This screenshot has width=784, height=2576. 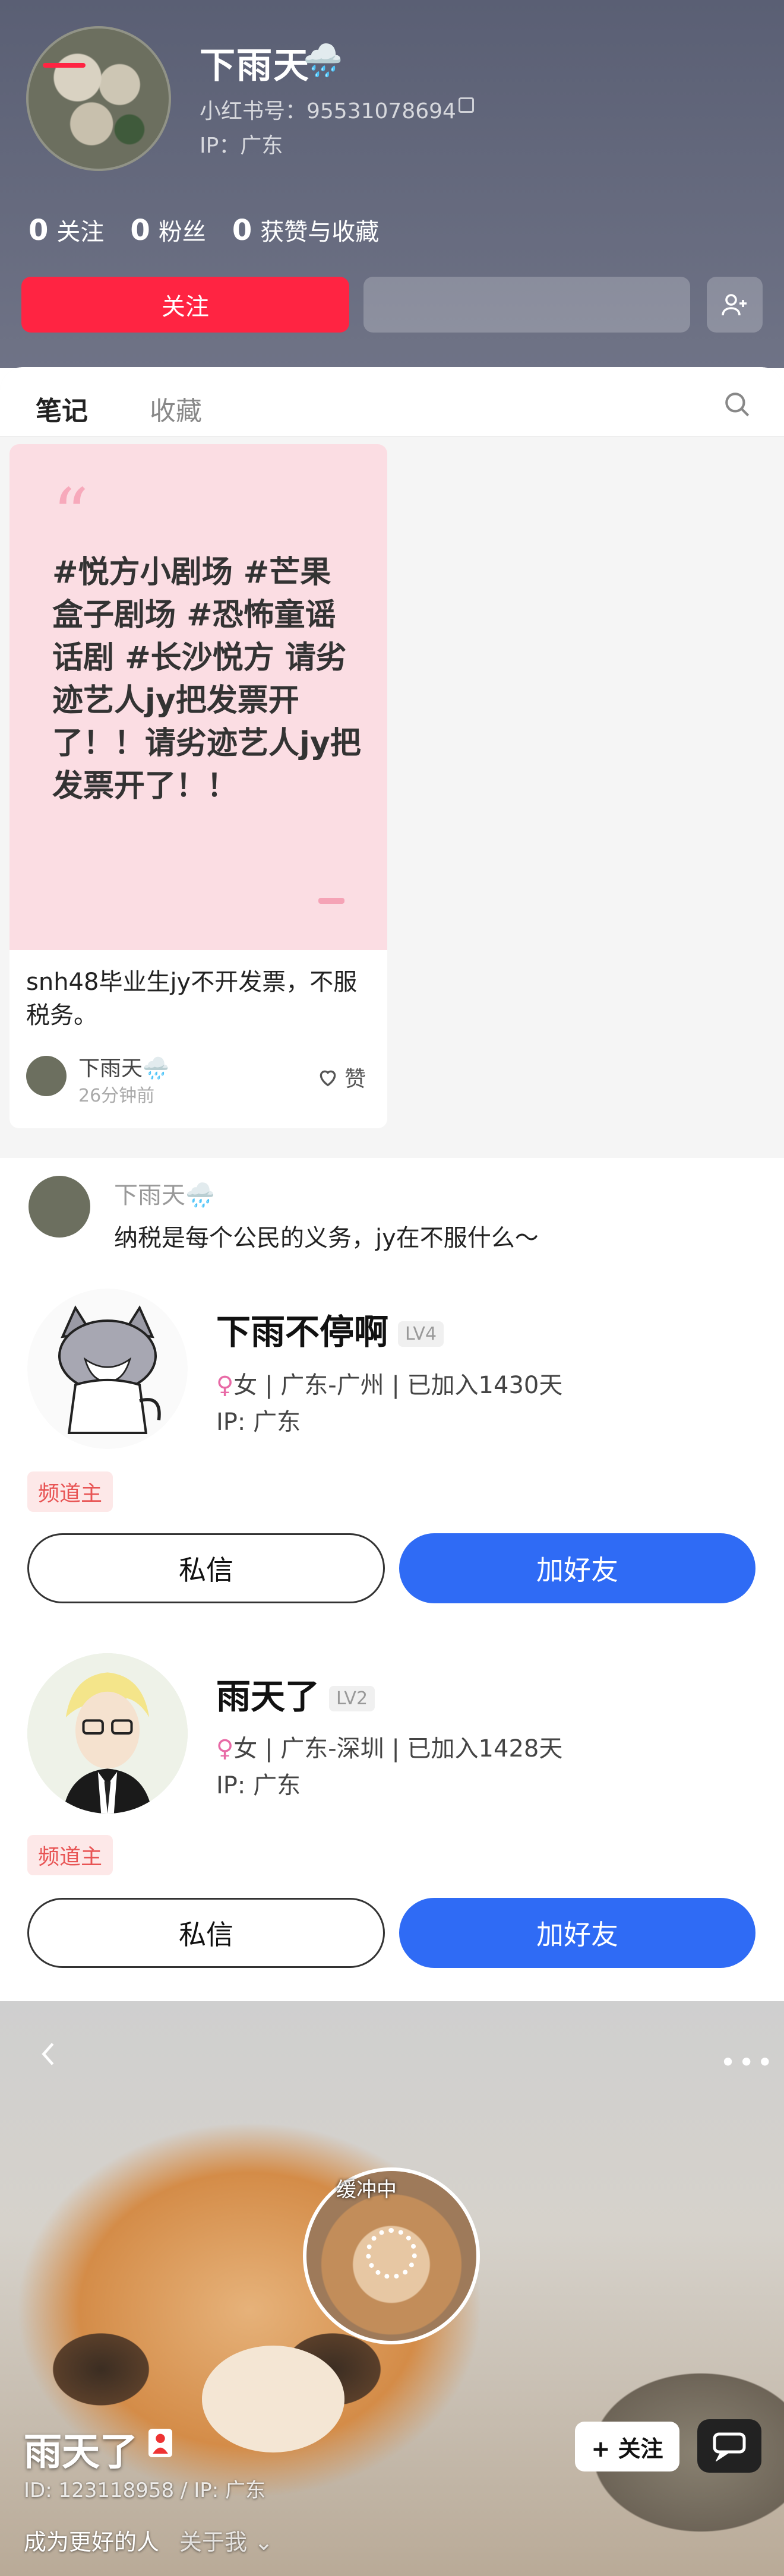 I want to click on anime-avatar-icon, so click(x=108, y=1733).